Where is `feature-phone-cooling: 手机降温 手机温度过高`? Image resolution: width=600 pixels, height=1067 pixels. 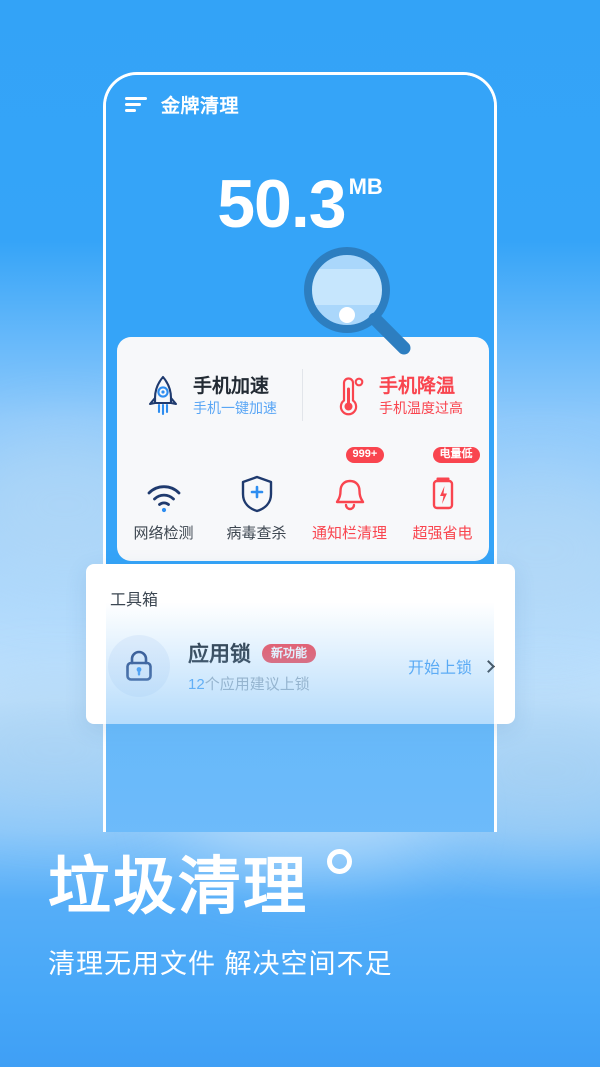 feature-phone-cooling: 手机降温 手机温度过高 is located at coordinates (396, 396).